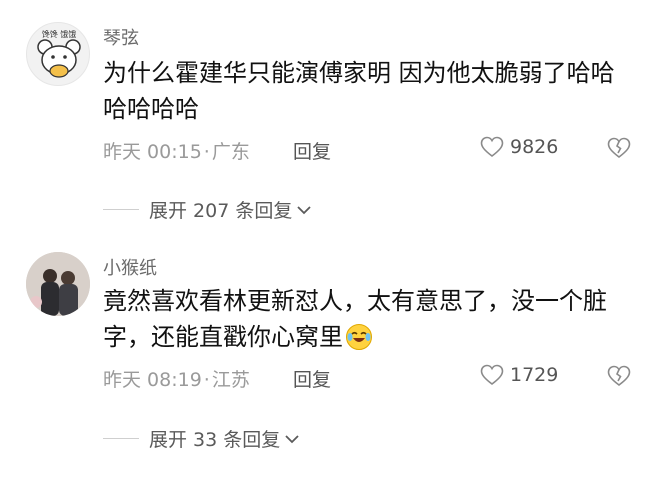  Describe the element at coordinates (363, 319) in the screenshot. I see `comment-text: 竟然喜欢看林更新怼人，太有意思了，没一个脏字，还能直戳你心窝里` at that location.